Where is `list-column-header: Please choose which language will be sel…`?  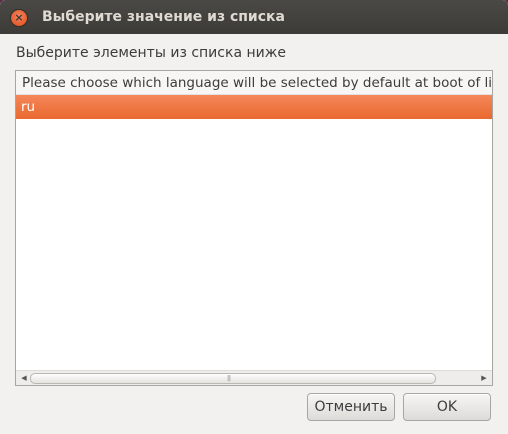
list-column-header: Please choose which language will be sel… is located at coordinates (254, 83).